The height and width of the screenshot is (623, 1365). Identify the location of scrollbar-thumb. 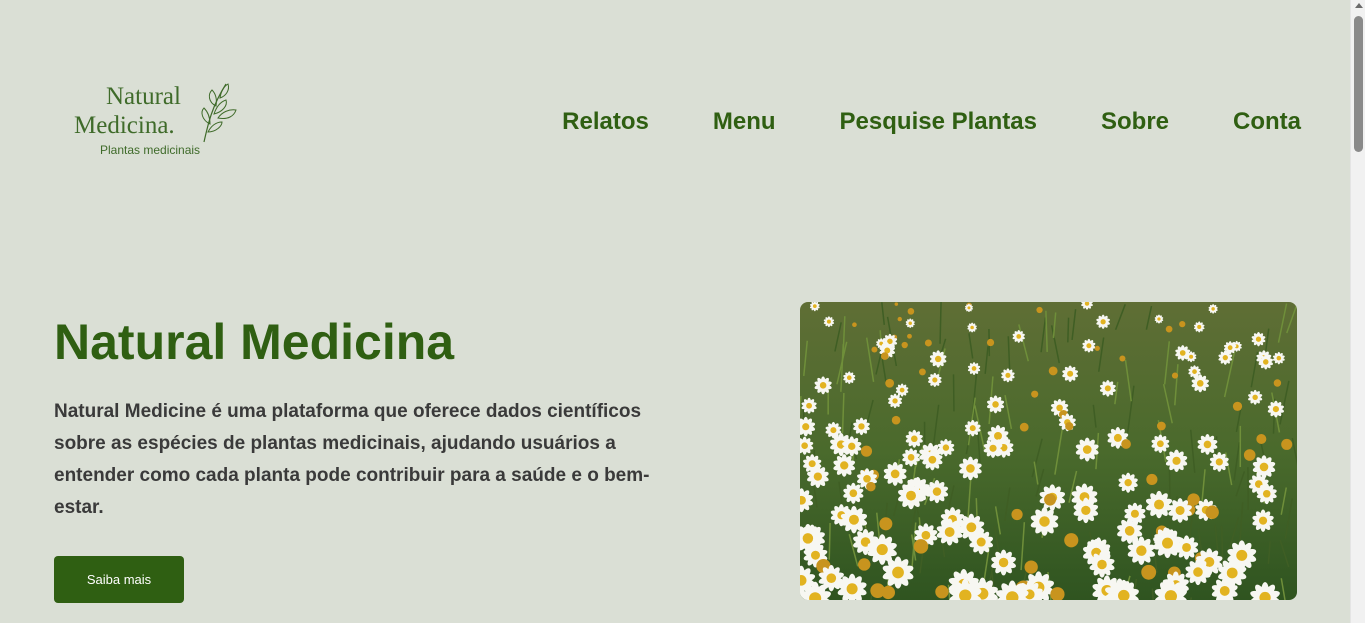
(1358, 84).